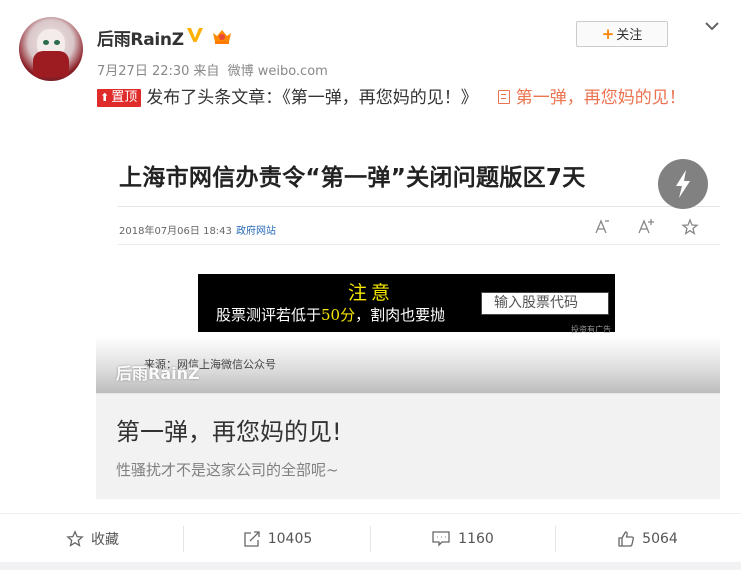 The height and width of the screenshot is (570, 741). I want to click on post-body: 发布了头条文章：《第一弹，再您妈的见！》, so click(312, 98).